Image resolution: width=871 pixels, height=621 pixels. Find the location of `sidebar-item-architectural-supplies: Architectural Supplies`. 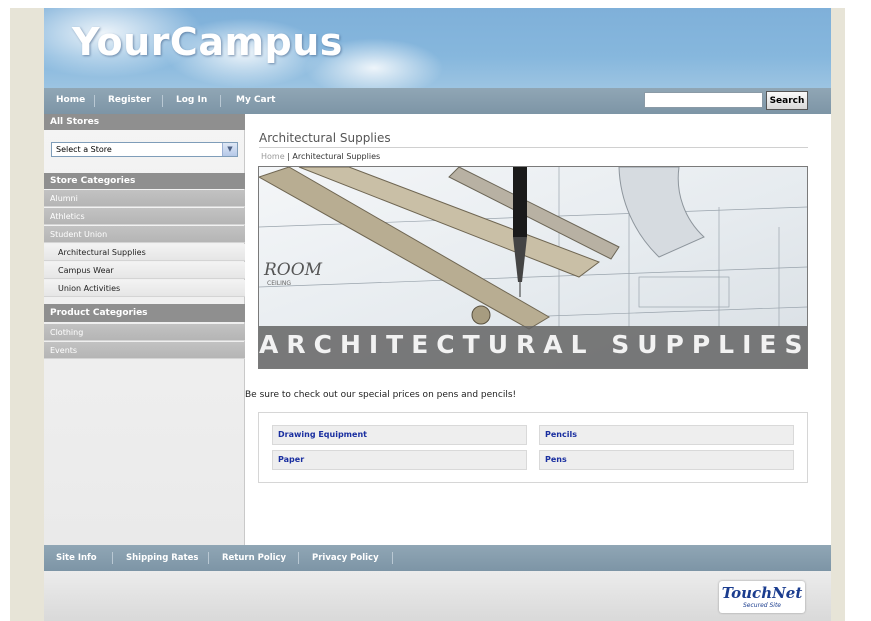

sidebar-item-architectural-supplies: Architectural Supplies is located at coordinates (144, 252).